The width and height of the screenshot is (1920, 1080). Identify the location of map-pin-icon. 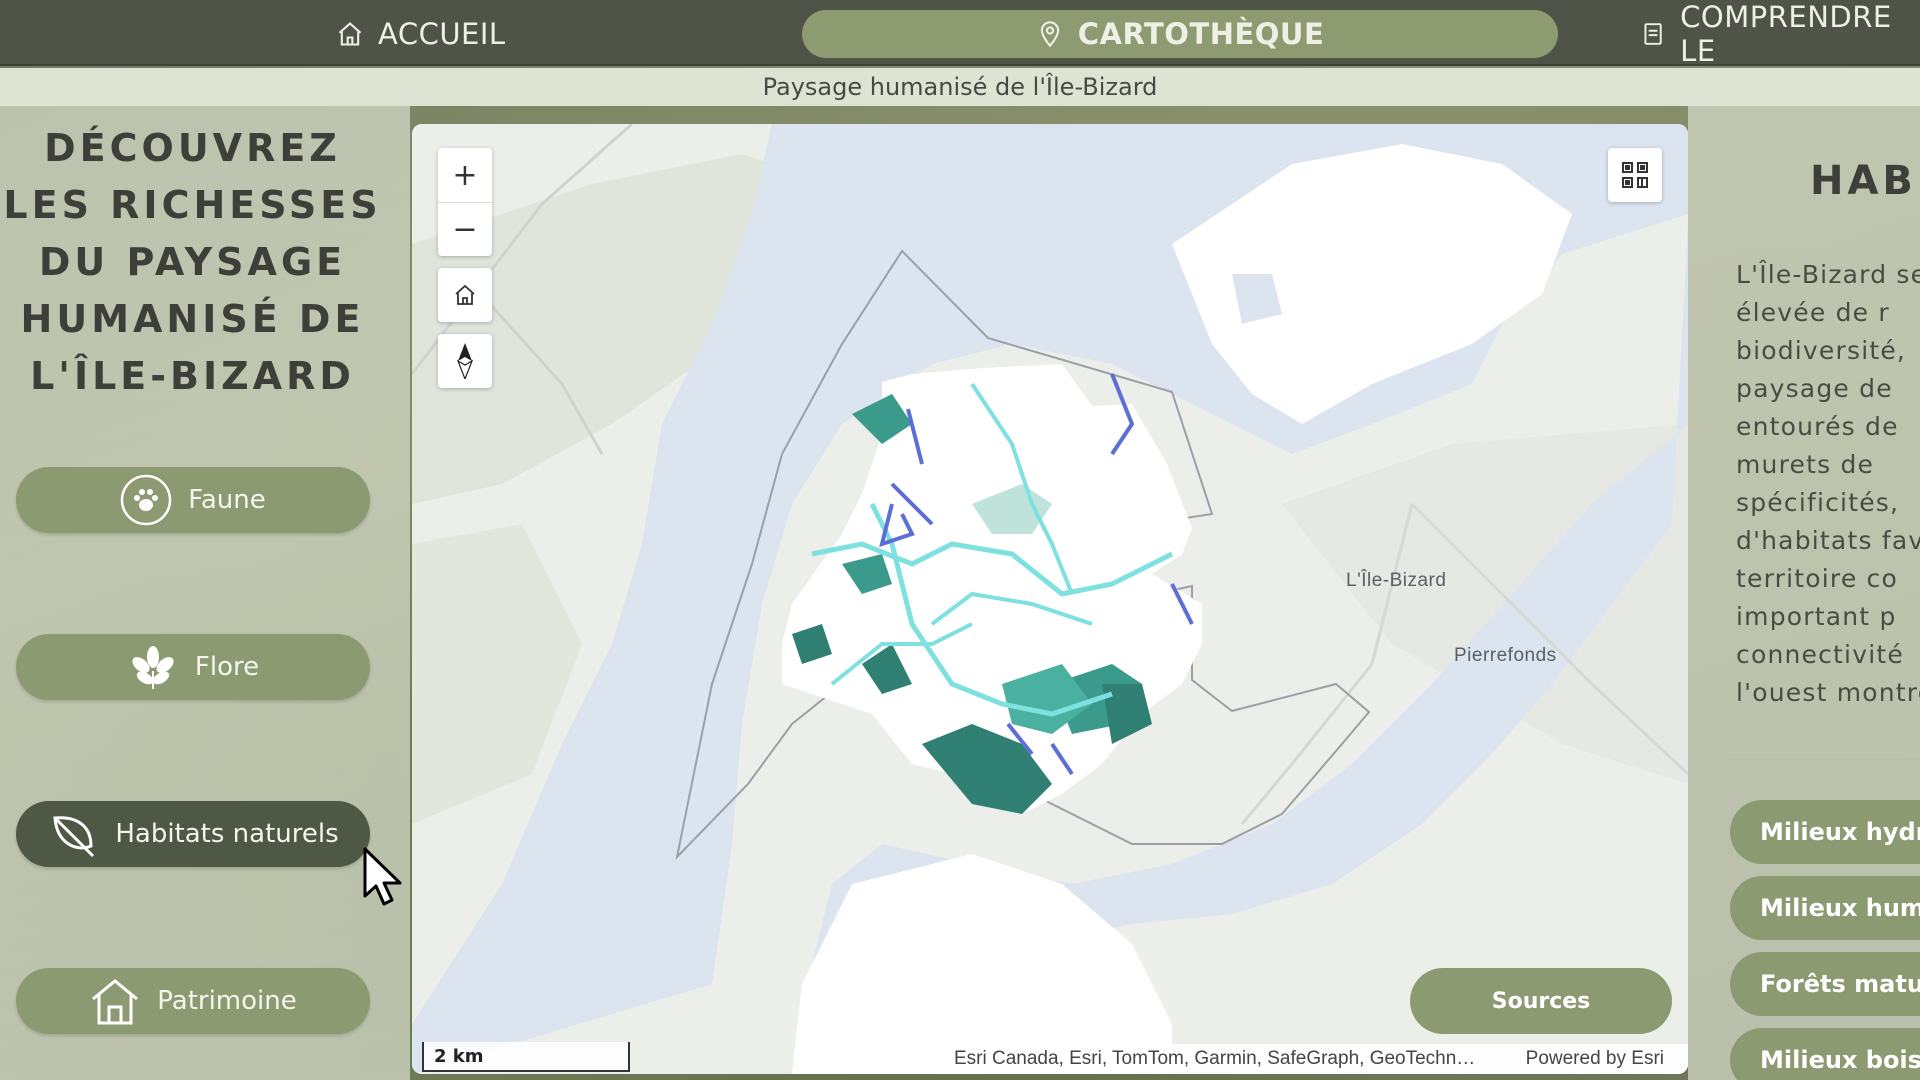
(1049, 34).